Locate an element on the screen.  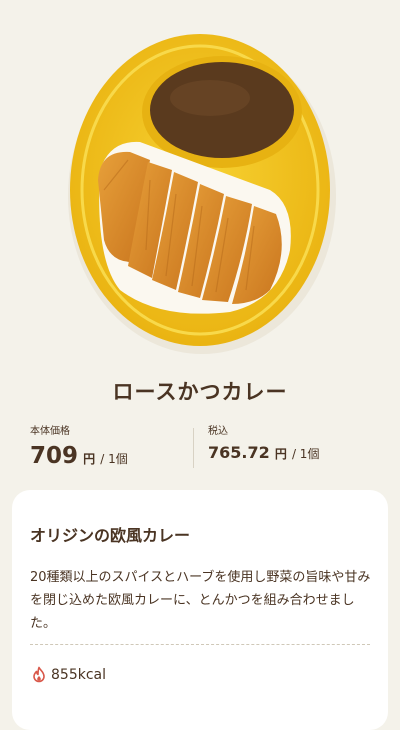
flame-icon is located at coordinates (39, 674).